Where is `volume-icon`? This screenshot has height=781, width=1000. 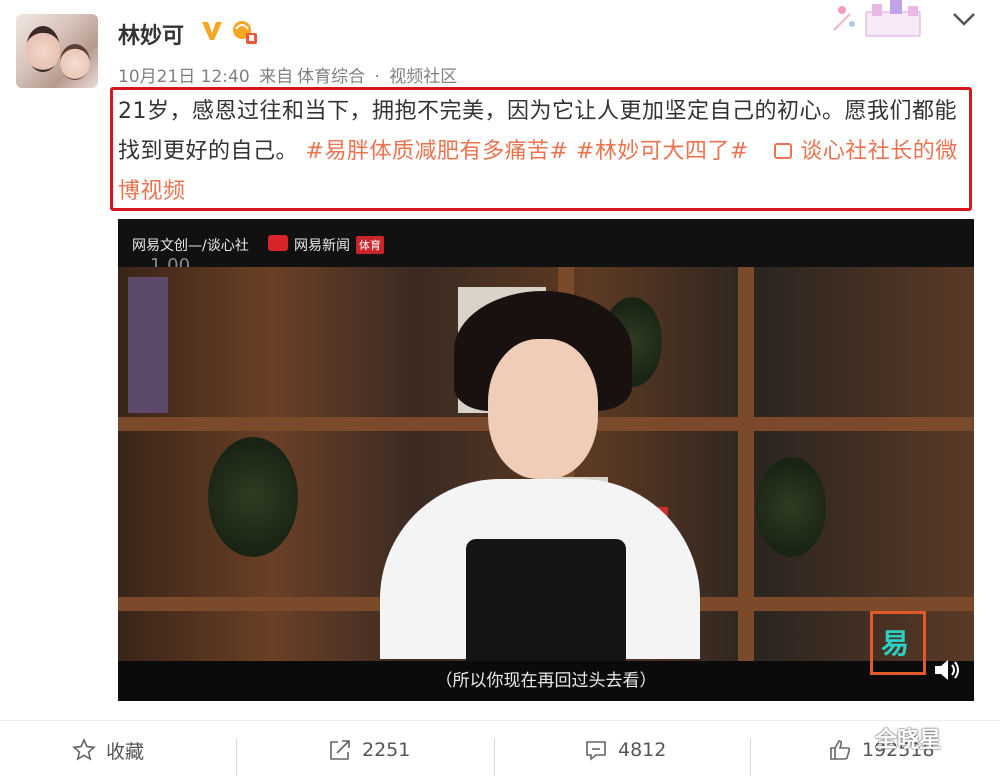
volume-icon is located at coordinates (947, 670).